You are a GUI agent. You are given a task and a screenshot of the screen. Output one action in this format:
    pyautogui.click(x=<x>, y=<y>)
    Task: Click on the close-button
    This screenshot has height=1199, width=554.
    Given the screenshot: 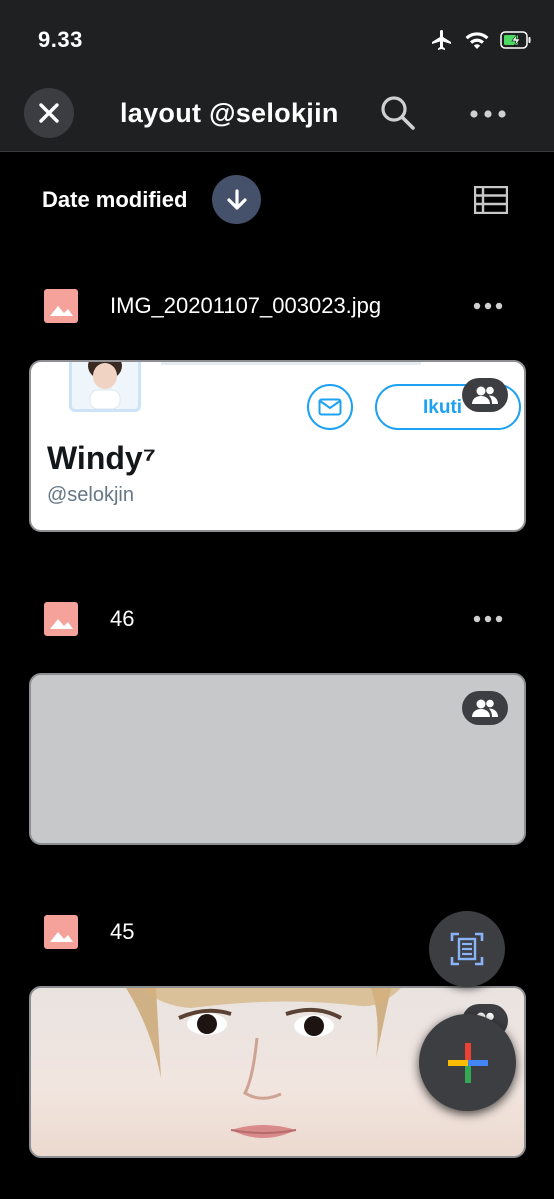 What is the action you would take?
    pyautogui.click(x=49, y=113)
    